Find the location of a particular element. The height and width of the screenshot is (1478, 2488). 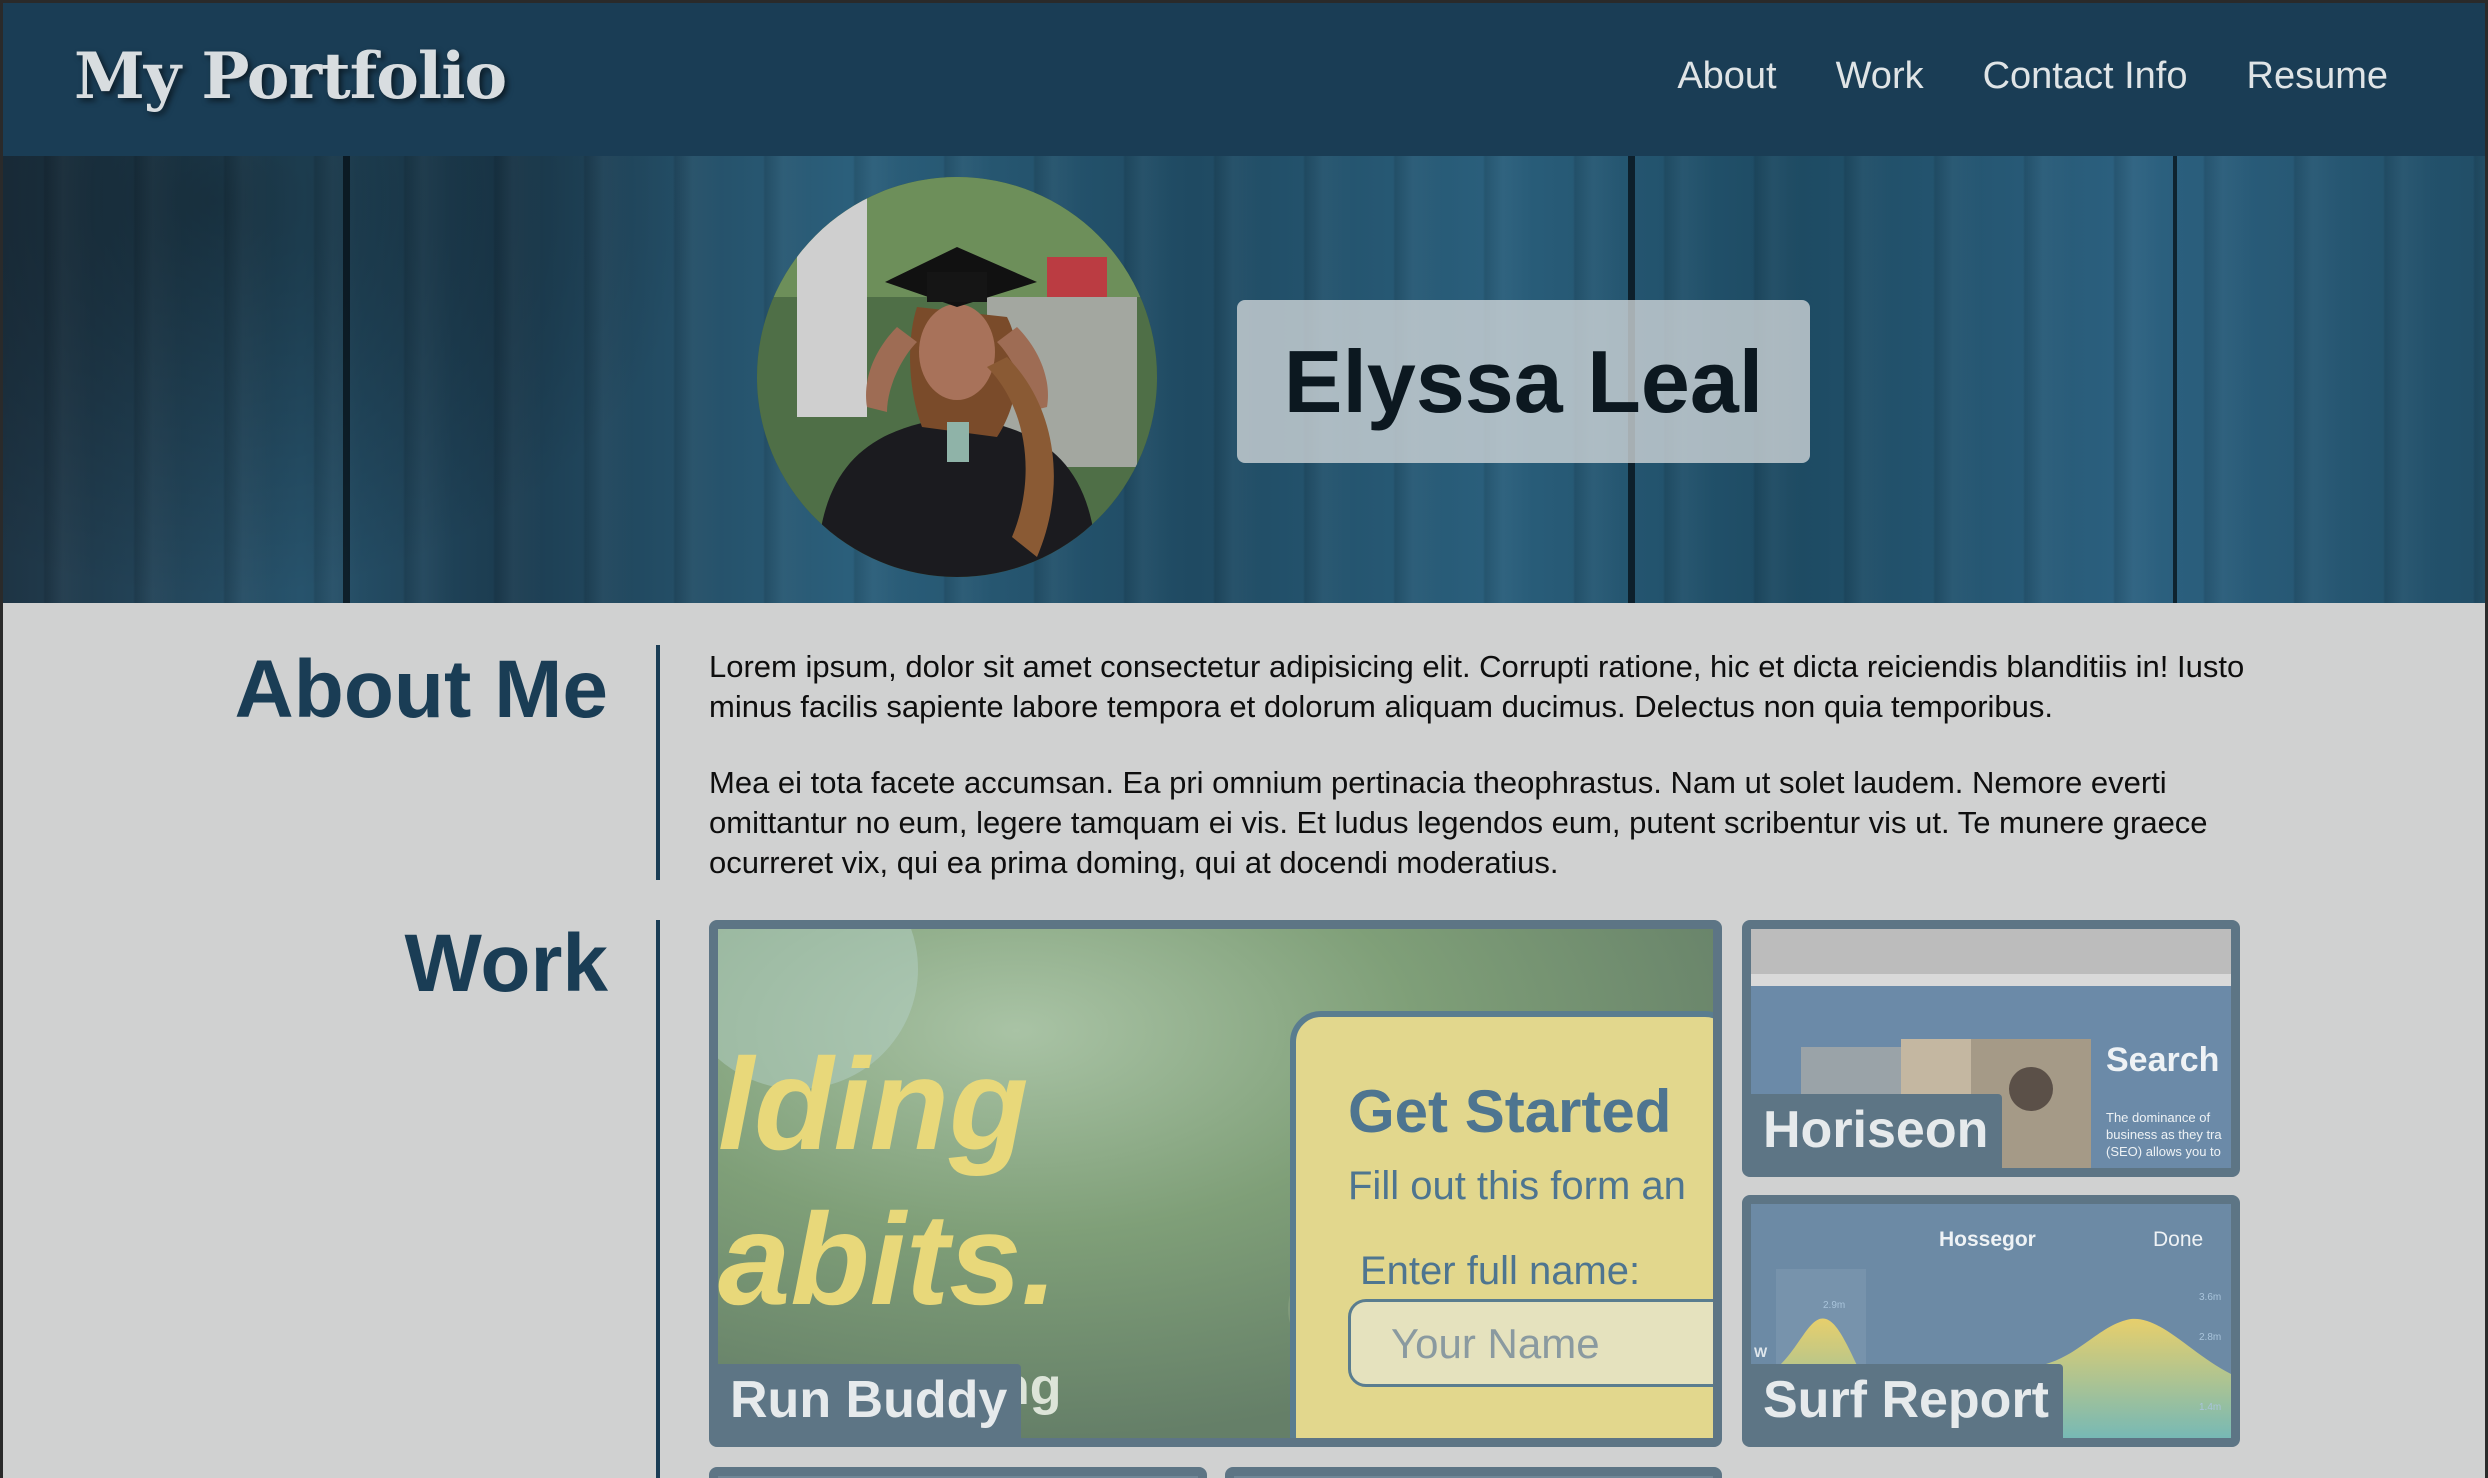

surf-report-scale-label: 3.6m is located at coordinates (2210, 1297).